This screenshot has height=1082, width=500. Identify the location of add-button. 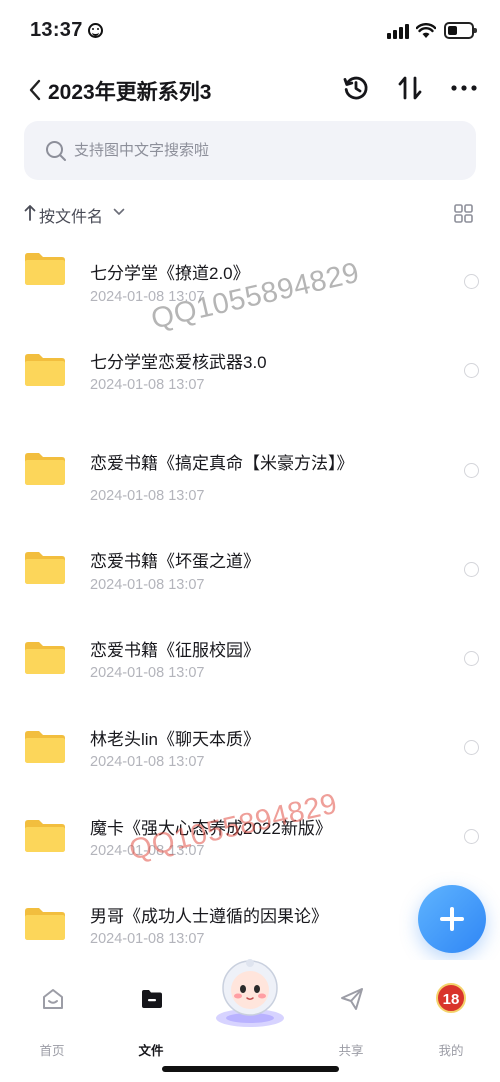
(452, 919).